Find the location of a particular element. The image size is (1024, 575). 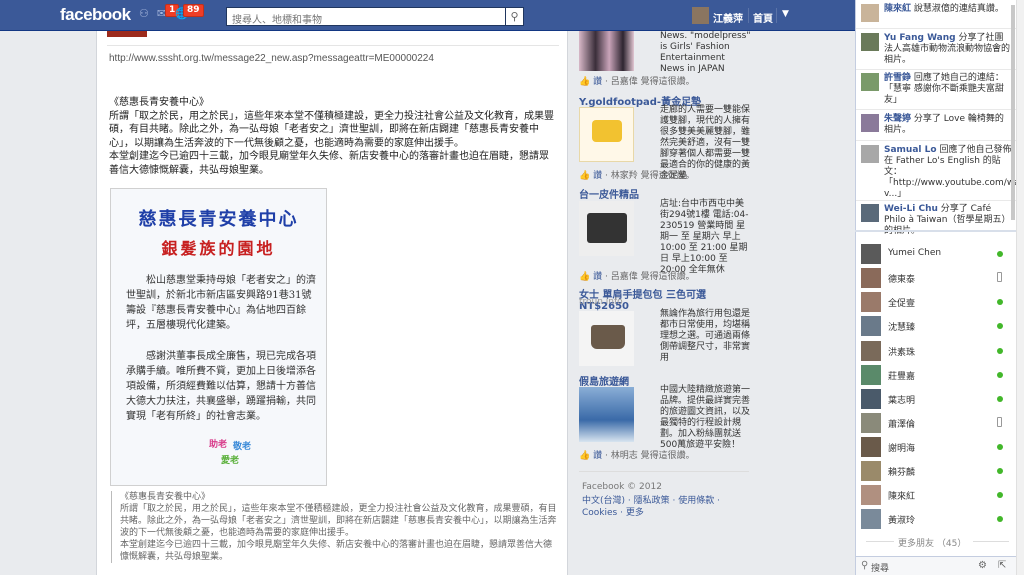

ticker-scrollbar is located at coordinates (1013, 112).